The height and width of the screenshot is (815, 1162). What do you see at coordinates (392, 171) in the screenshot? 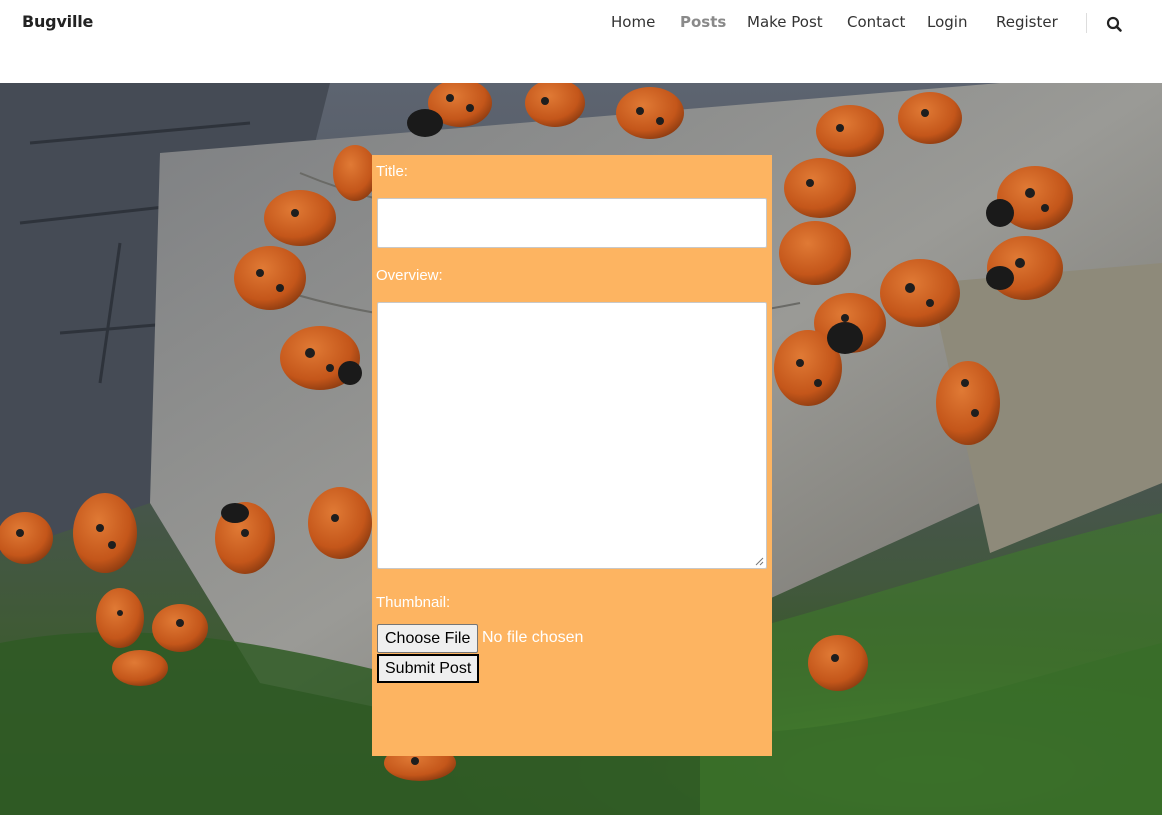
I see `title-label: Title:` at bounding box center [392, 171].